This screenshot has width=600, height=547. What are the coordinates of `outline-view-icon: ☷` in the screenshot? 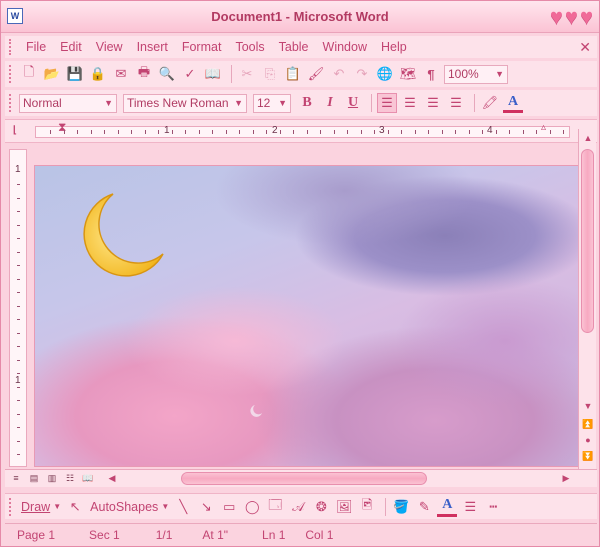 It's located at (70, 478).